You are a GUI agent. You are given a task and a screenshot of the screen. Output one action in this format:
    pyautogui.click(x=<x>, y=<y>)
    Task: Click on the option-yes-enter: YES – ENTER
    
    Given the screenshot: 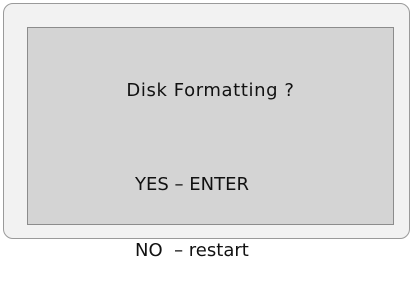 What is the action you would take?
    pyautogui.click(x=192, y=184)
    